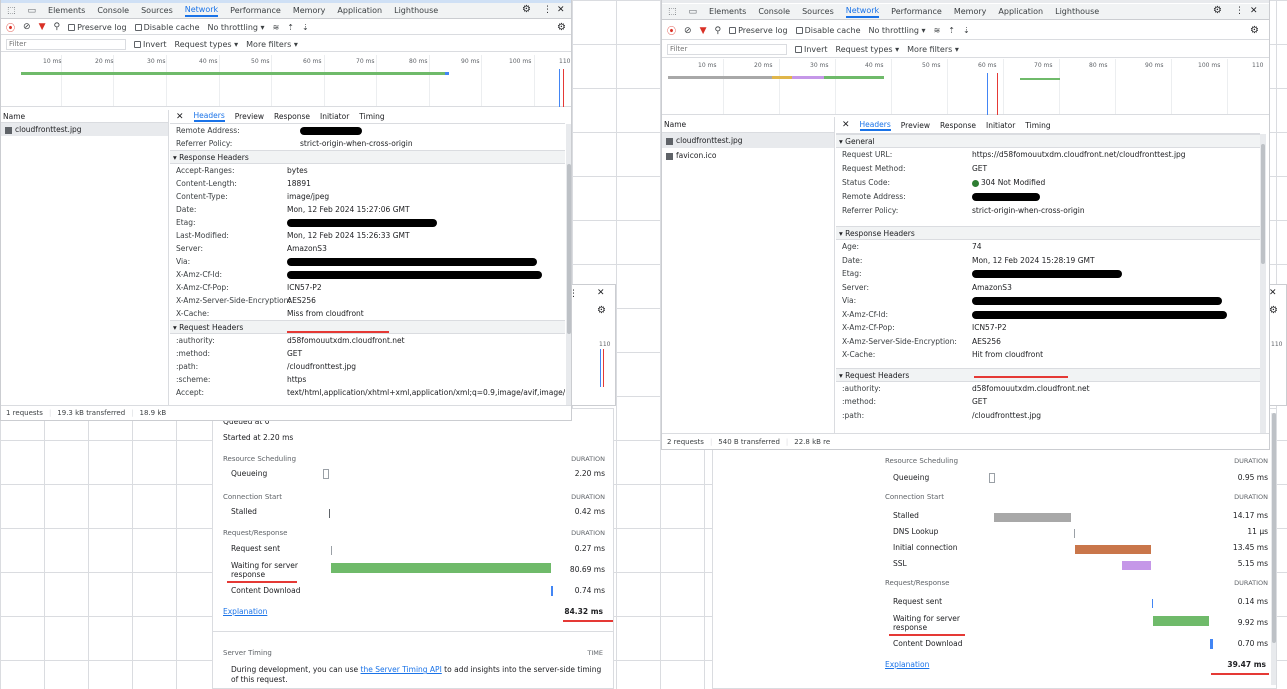  What do you see at coordinates (748, 155) in the screenshot?
I see `request-item: favicon.ico` at bounding box center [748, 155].